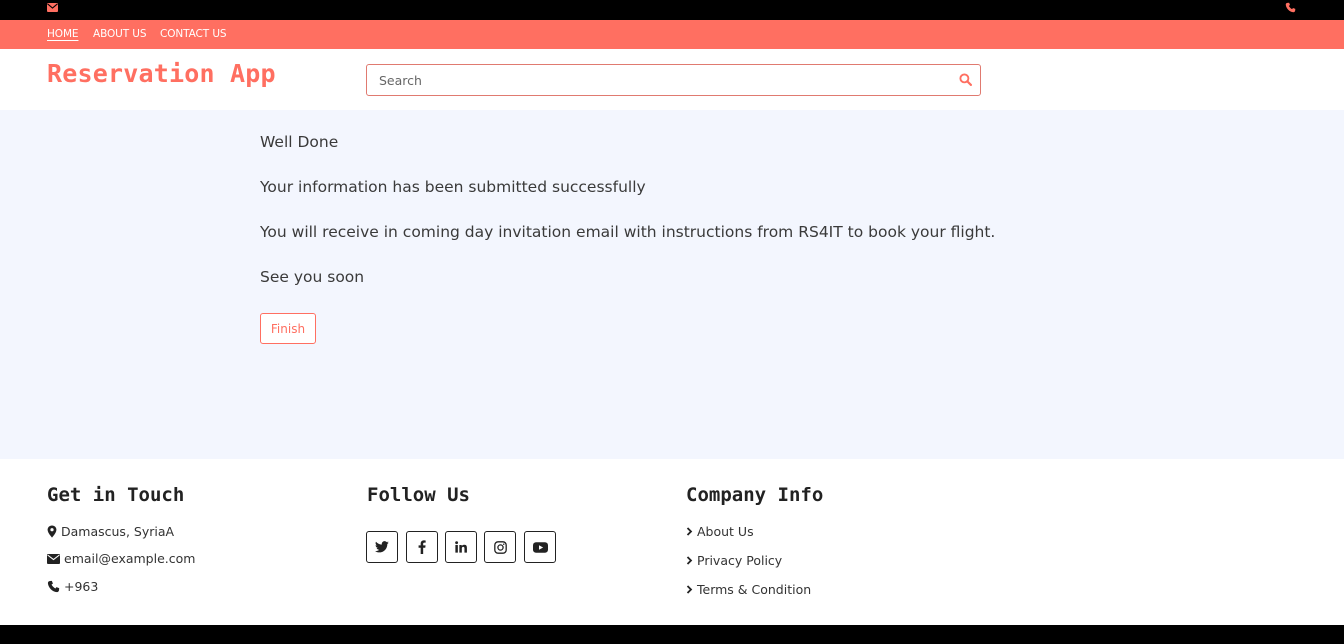 This screenshot has width=1344, height=644. What do you see at coordinates (116, 495) in the screenshot?
I see `get-in-touch-heading: Get in Touch` at bounding box center [116, 495].